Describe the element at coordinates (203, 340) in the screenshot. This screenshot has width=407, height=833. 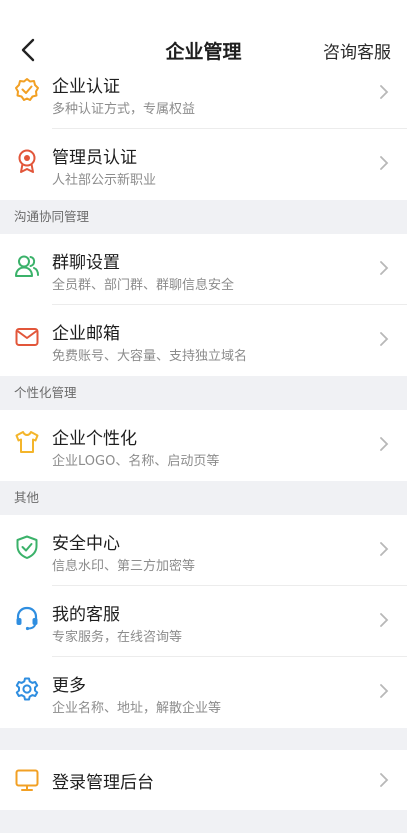
I see `list-item-enterprise-mail: 企业邮箱 免费账号、大容量、支持独立域名` at that location.